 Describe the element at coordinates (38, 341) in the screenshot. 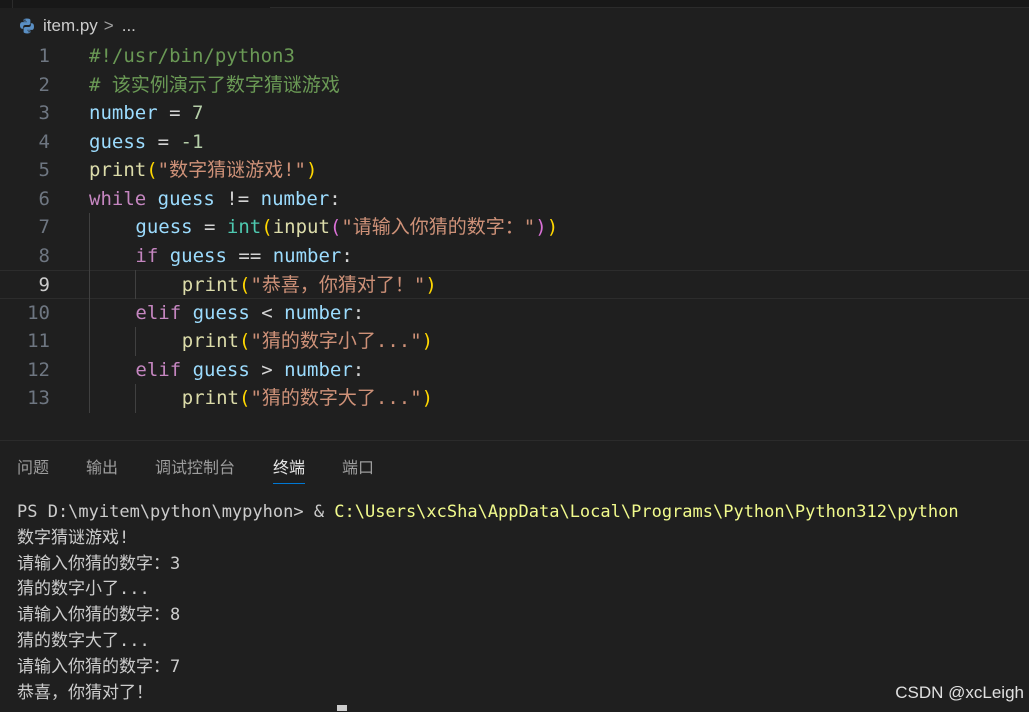

I see `line-number: 11` at that location.